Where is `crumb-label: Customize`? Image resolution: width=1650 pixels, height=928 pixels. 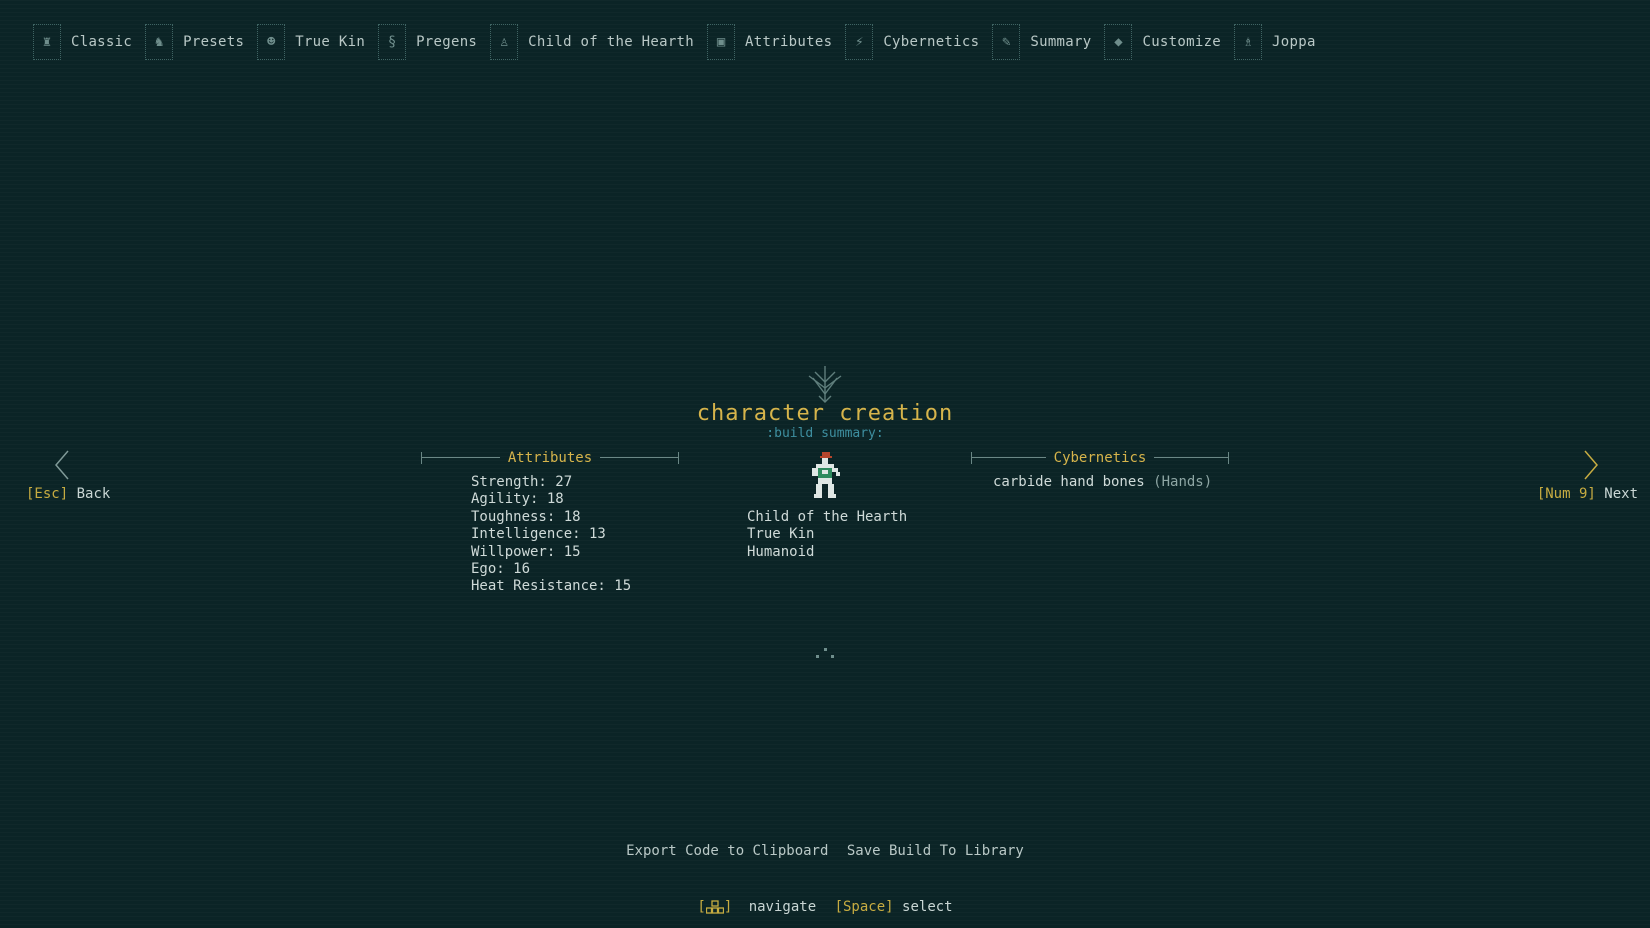
crumb-label: Customize is located at coordinates (1182, 42).